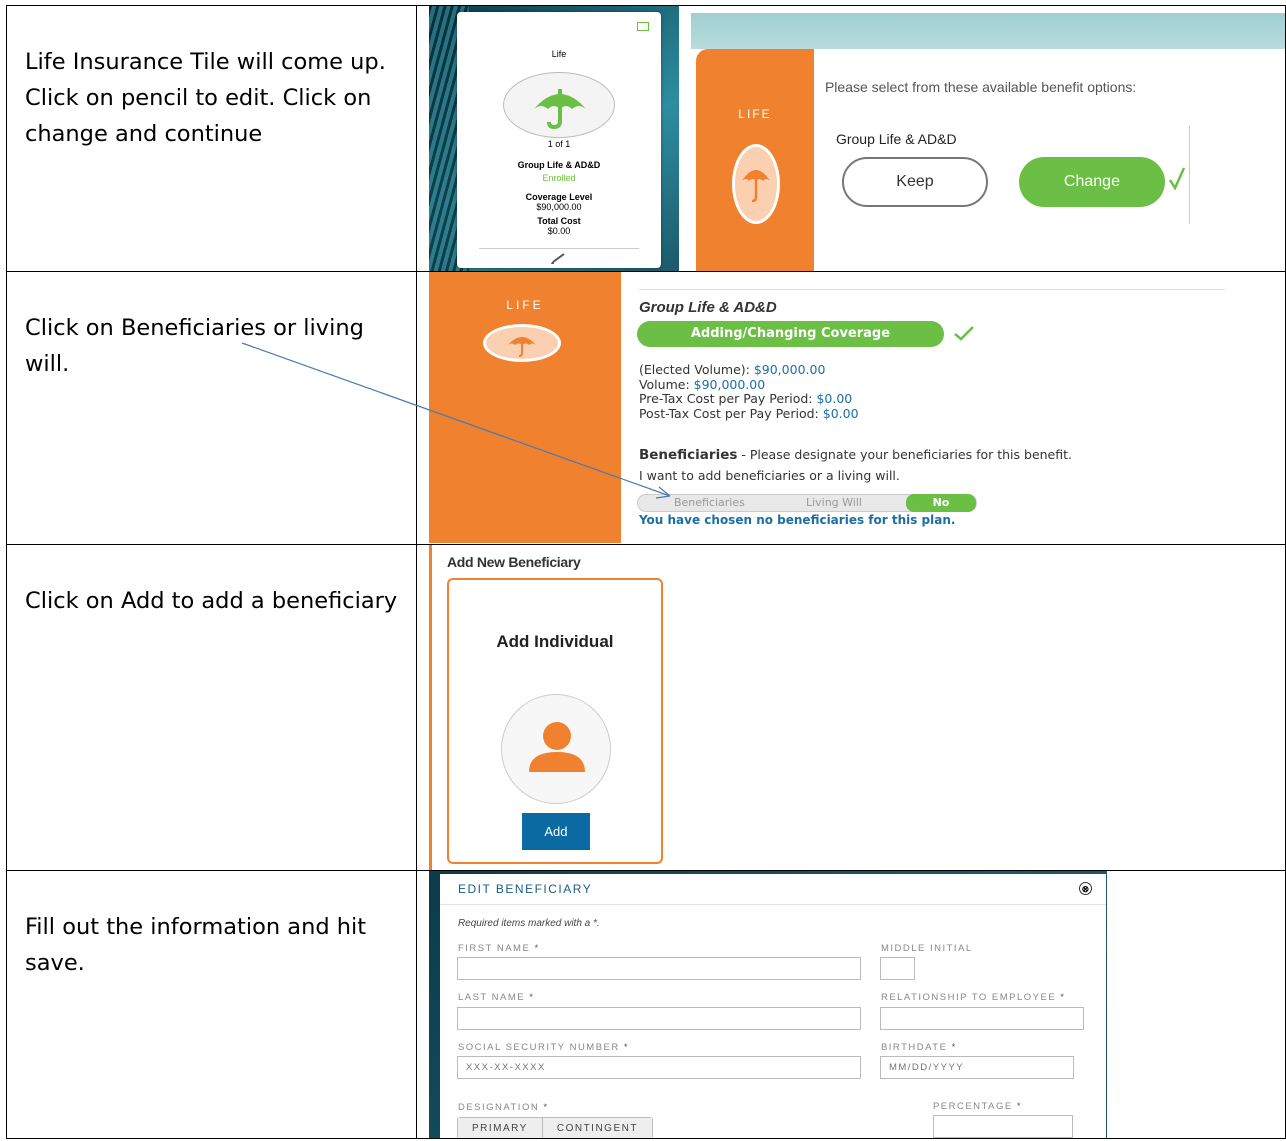 The image size is (1286, 1141). What do you see at coordinates (430, 707) in the screenshot?
I see `orange-edge` at bounding box center [430, 707].